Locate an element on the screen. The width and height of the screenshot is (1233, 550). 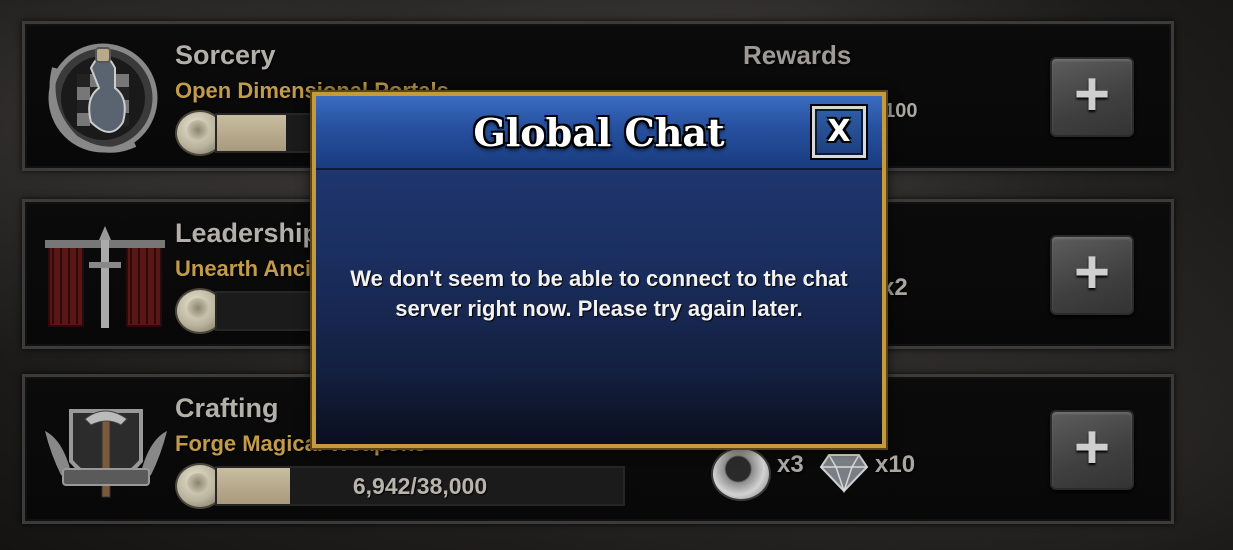
hammer-emblem-icon is located at coordinates (106, 453).